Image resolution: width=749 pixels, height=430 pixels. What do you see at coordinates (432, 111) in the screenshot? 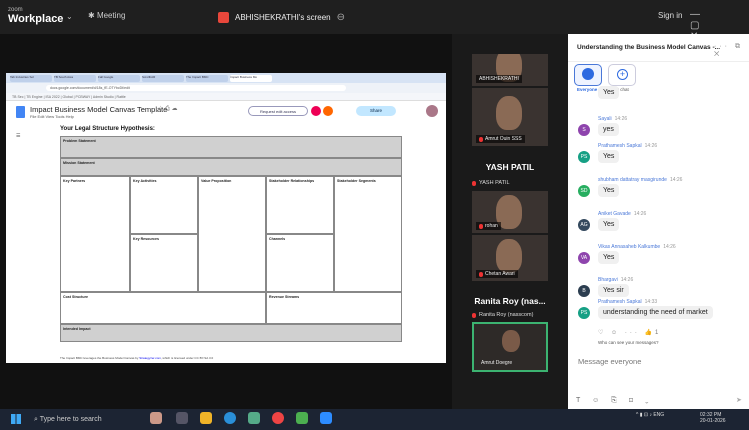
I see `user-avatar` at bounding box center [432, 111].